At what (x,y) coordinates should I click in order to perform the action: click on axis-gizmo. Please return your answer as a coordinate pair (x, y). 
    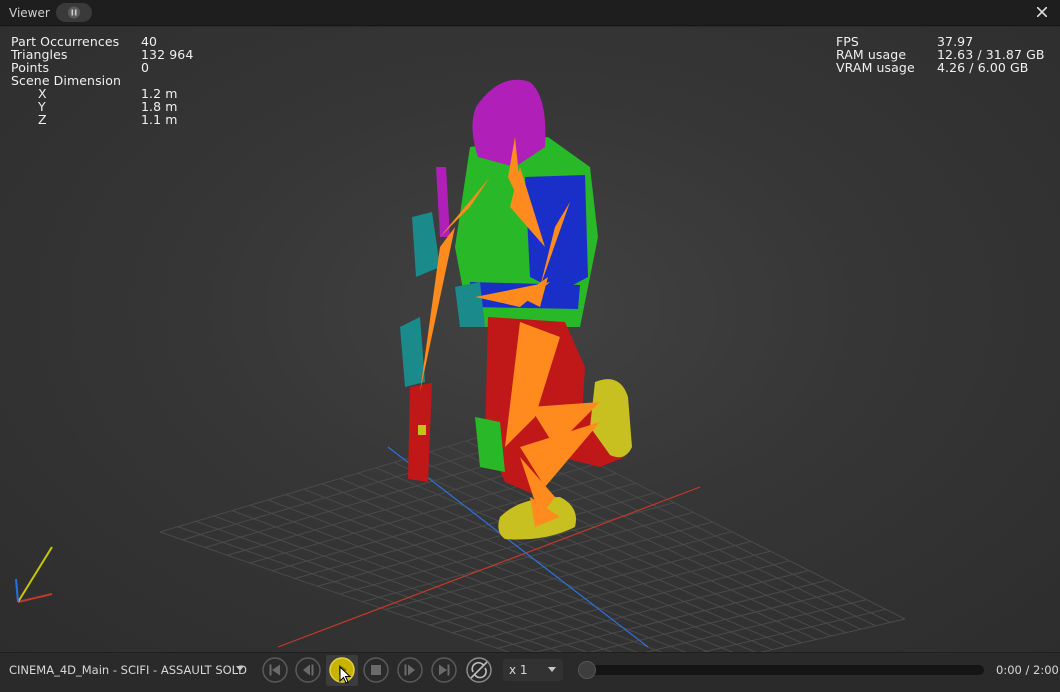
    Looking at the image, I should click on (34, 574).